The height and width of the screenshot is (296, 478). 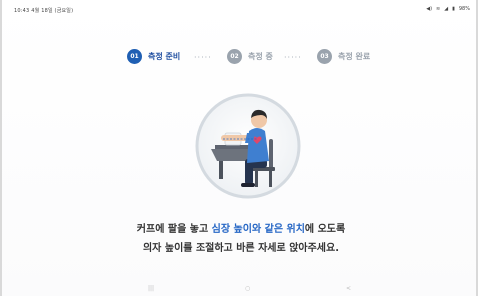 I want to click on back-icon: <, so click(x=348, y=288).